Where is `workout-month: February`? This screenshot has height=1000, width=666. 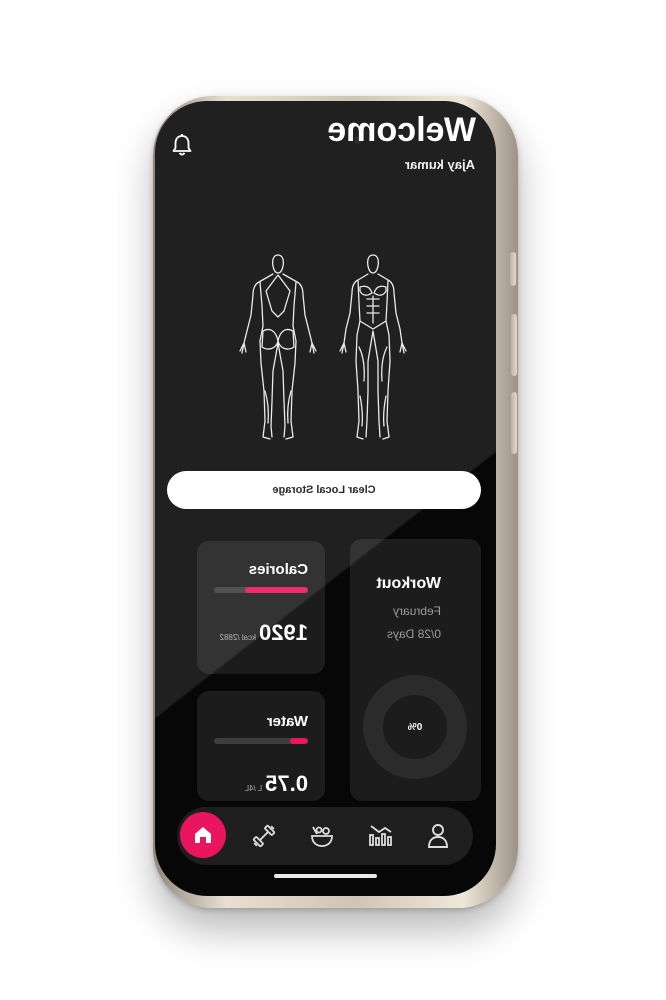
workout-month: February is located at coordinates (416, 611).